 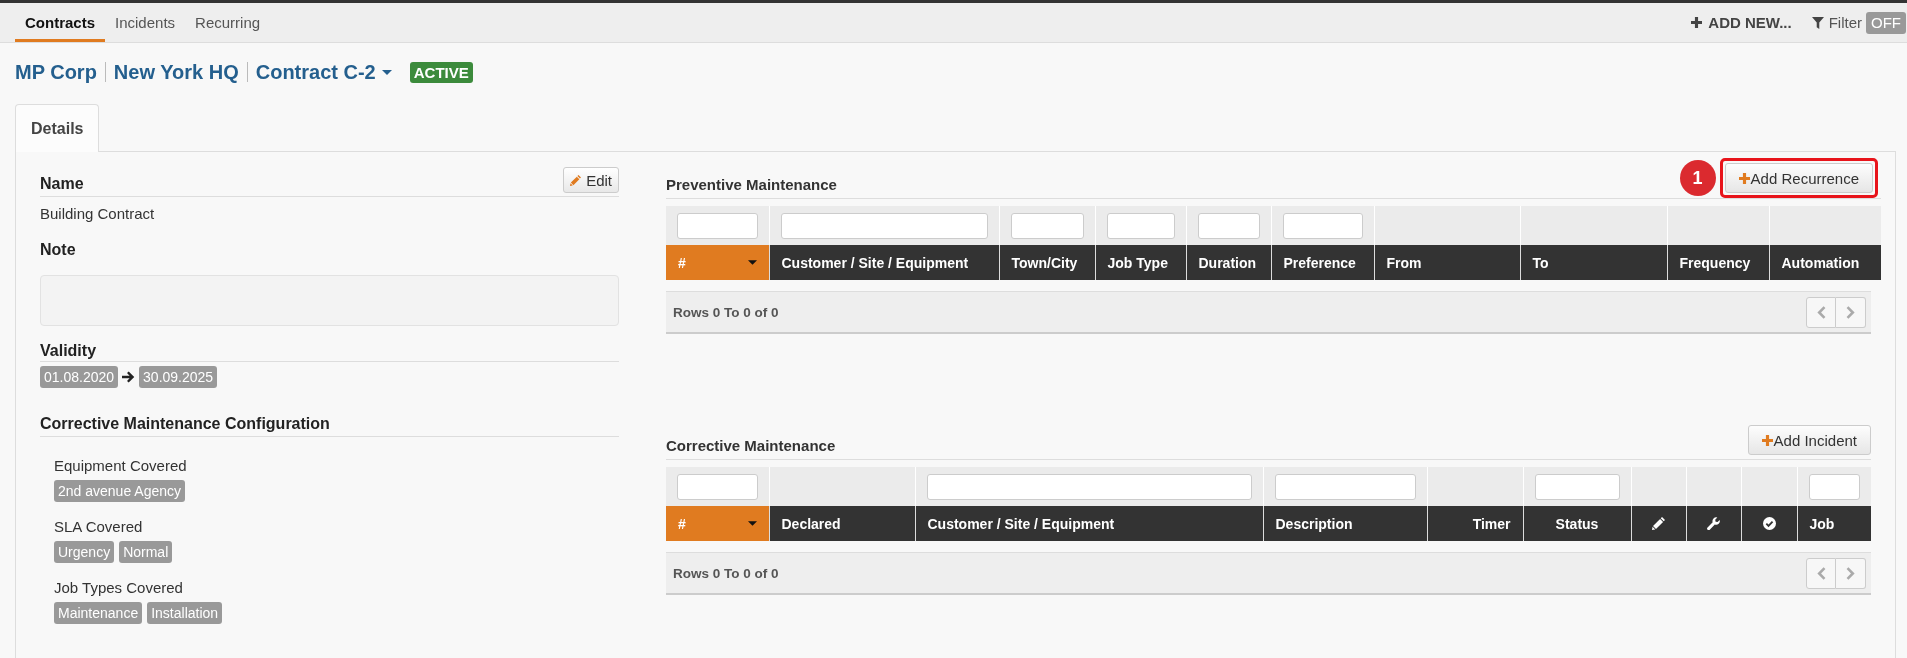 What do you see at coordinates (751, 185) in the screenshot?
I see `section-title: Preventive Maintenance` at bounding box center [751, 185].